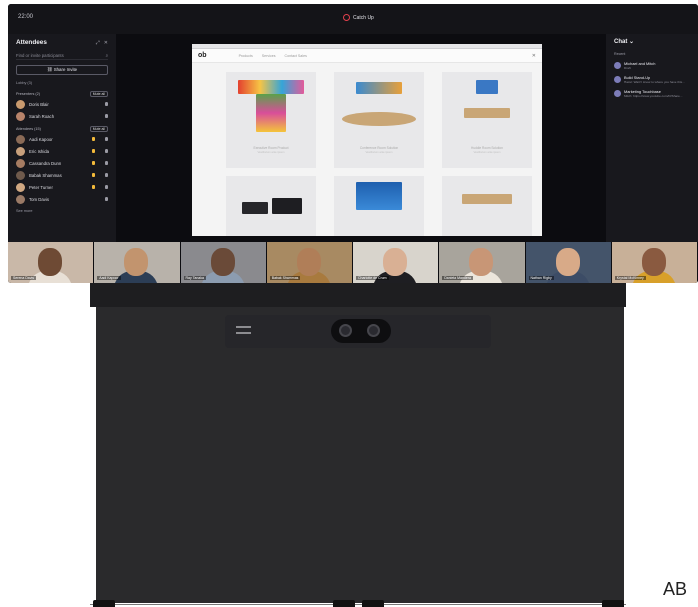 The image size is (698, 607). I want to click on participant-name: Tom Davis, so click(39, 199).